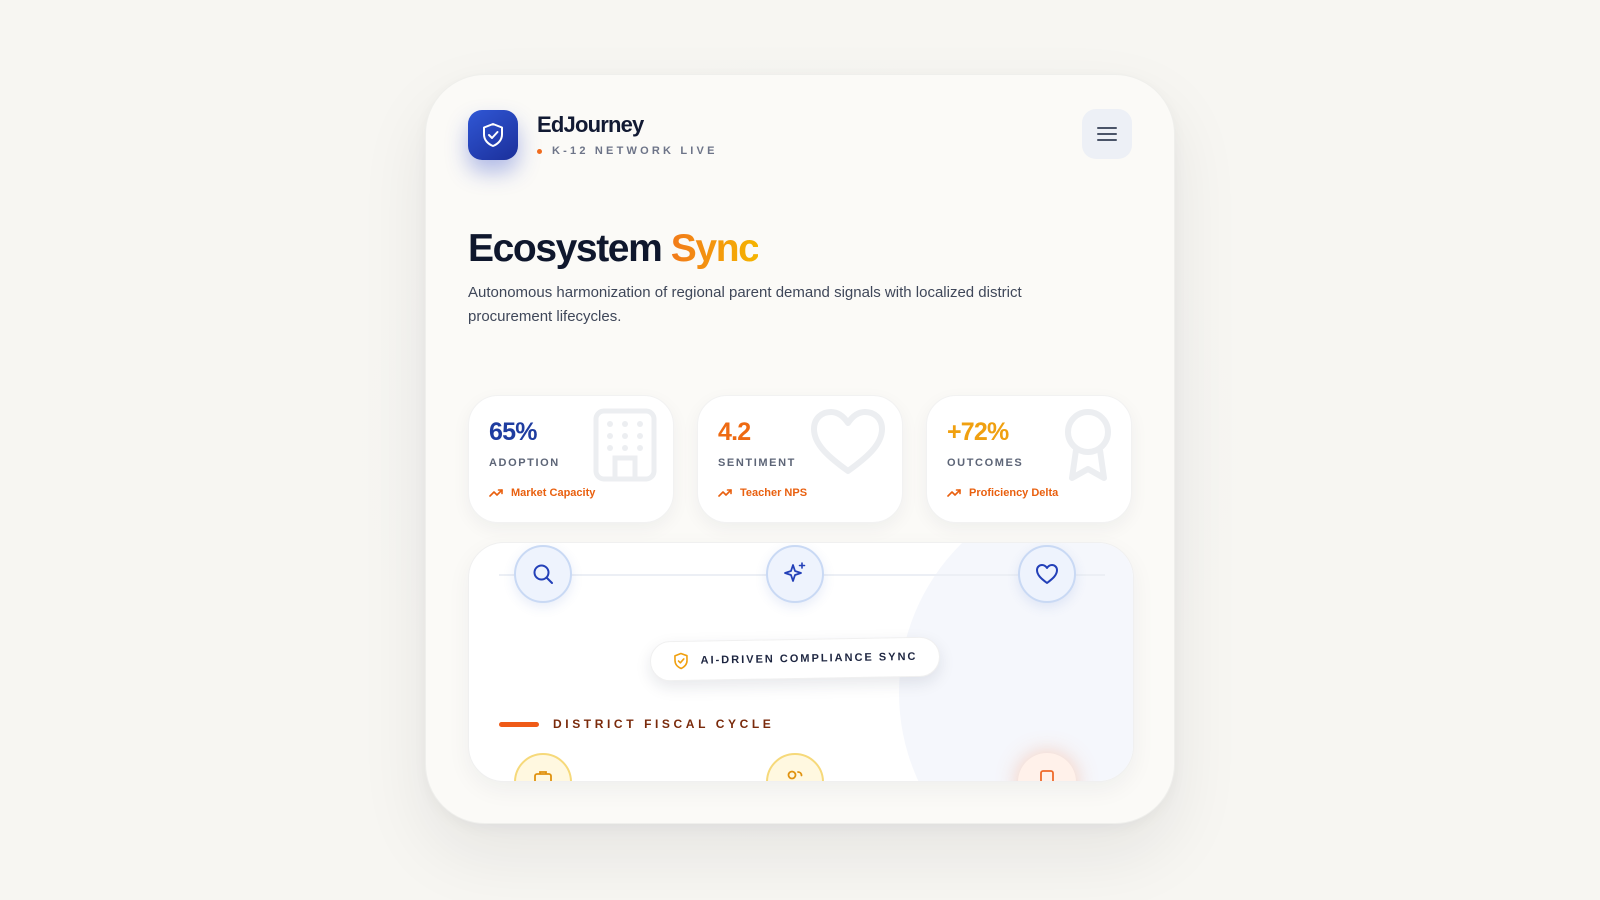 The width and height of the screenshot is (1600, 900). I want to click on users-icon, so click(795, 775).